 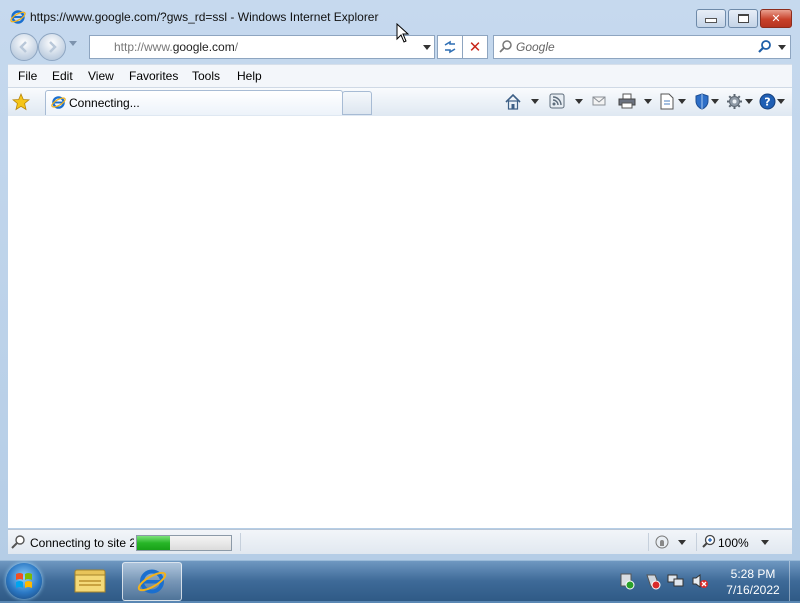 What do you see at coordinates (709, 542) in the screenshot?
I see `zoom-icon` at bounding box center [709, 542].